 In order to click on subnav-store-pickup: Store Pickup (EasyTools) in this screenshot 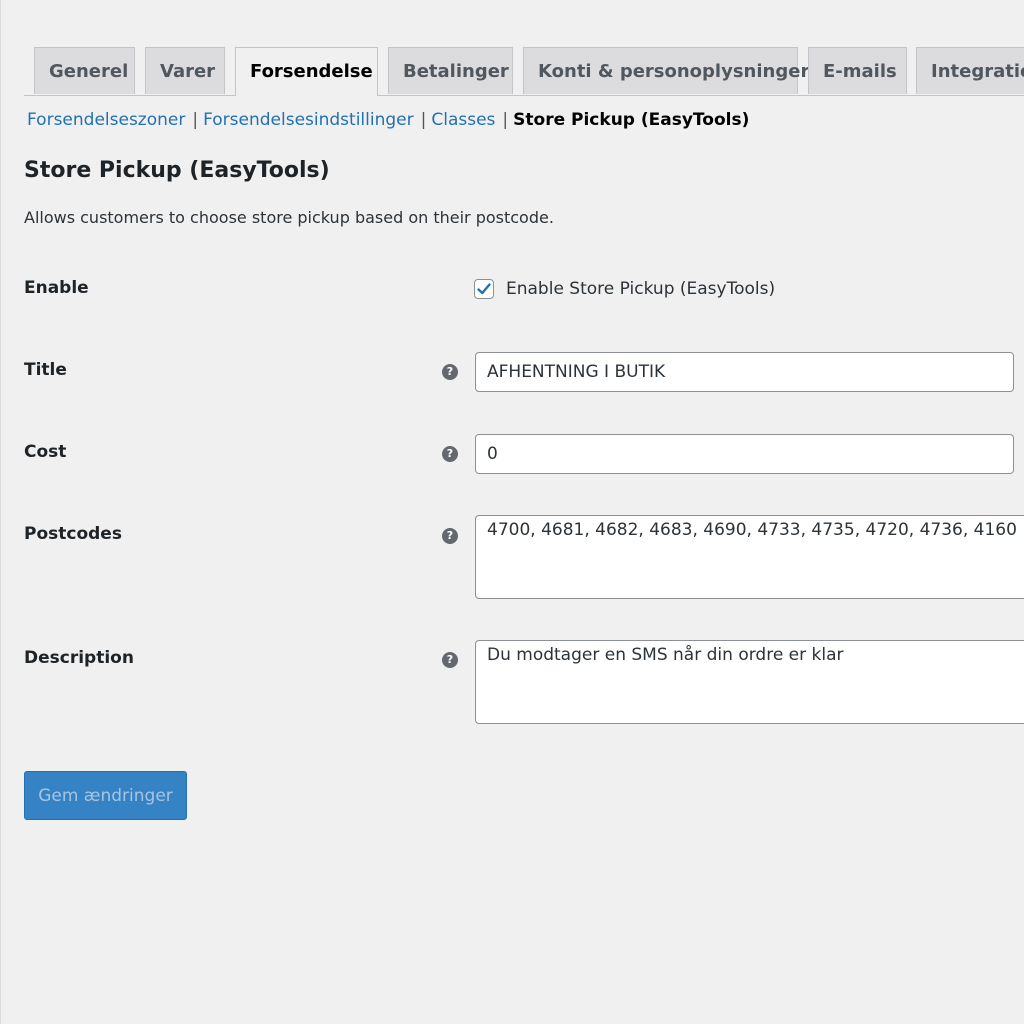, I will do `click(631, 120)`.